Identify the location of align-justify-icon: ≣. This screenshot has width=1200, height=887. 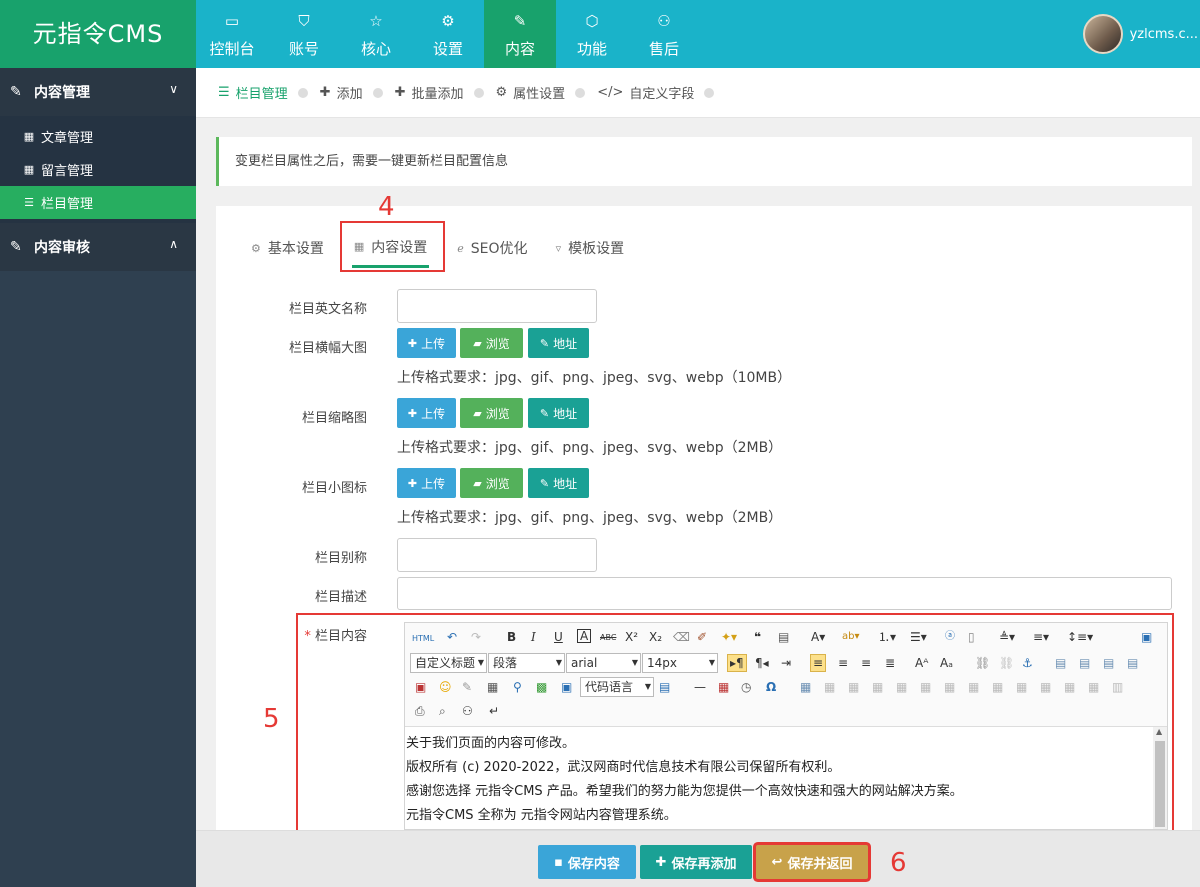
(890, 663).